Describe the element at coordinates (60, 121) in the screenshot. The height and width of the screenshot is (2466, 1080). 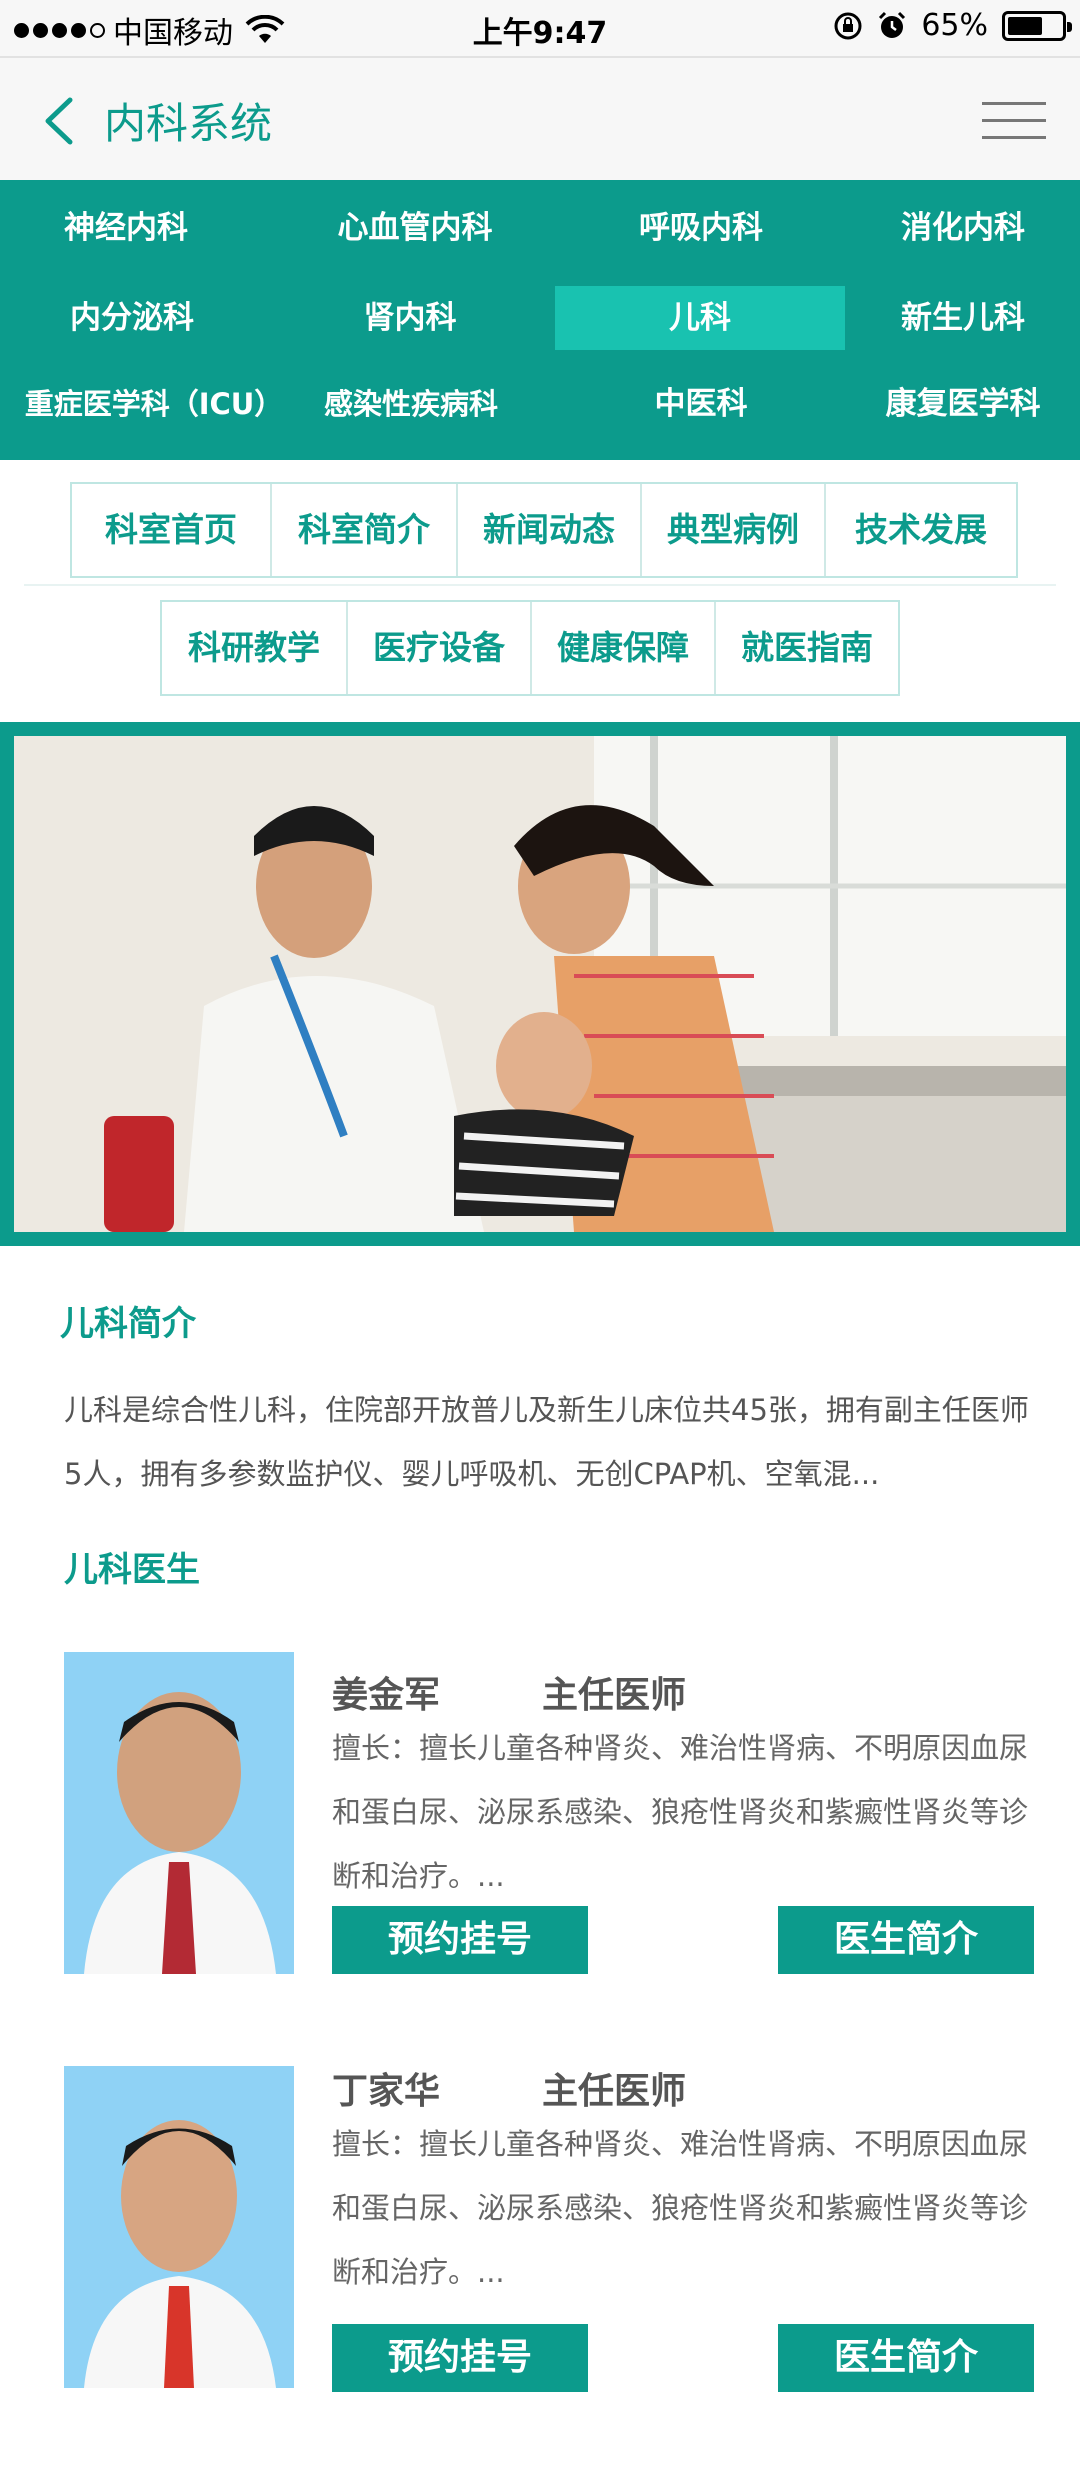
I see `chevron-left-icon` at that location.